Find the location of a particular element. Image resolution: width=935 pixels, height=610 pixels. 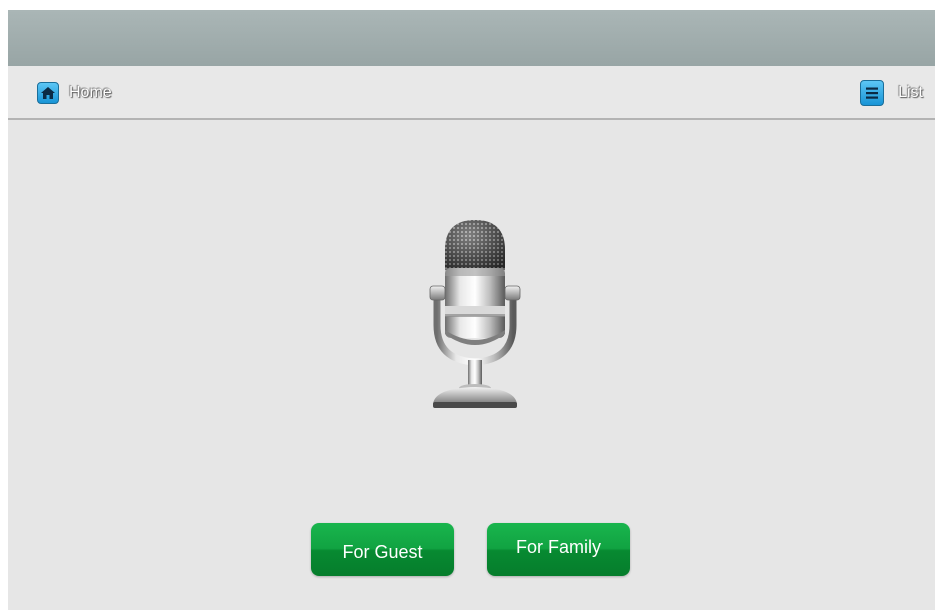

navigation-bar: Home List is located at coordinates (471, 93).